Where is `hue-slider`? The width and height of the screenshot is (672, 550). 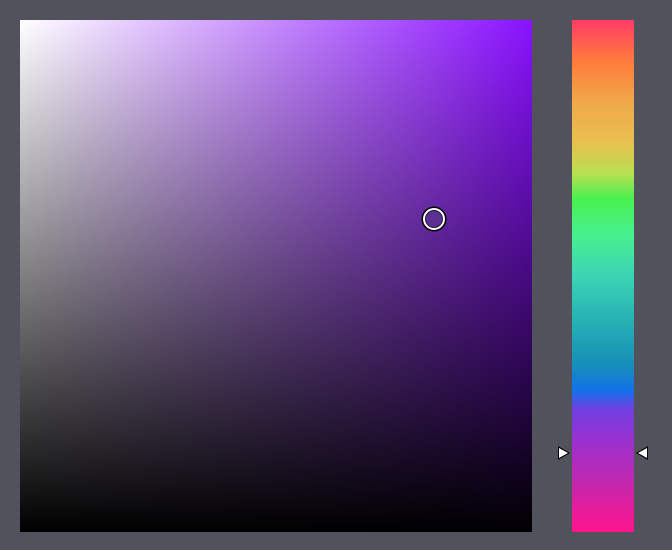 hue-slider is located at coordinates (603, 276).